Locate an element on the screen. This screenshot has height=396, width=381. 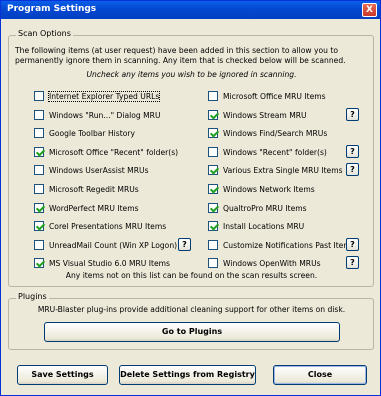
scan-item-right-10: Windows OpenWith MRUs is located at coordinates (264, 263).